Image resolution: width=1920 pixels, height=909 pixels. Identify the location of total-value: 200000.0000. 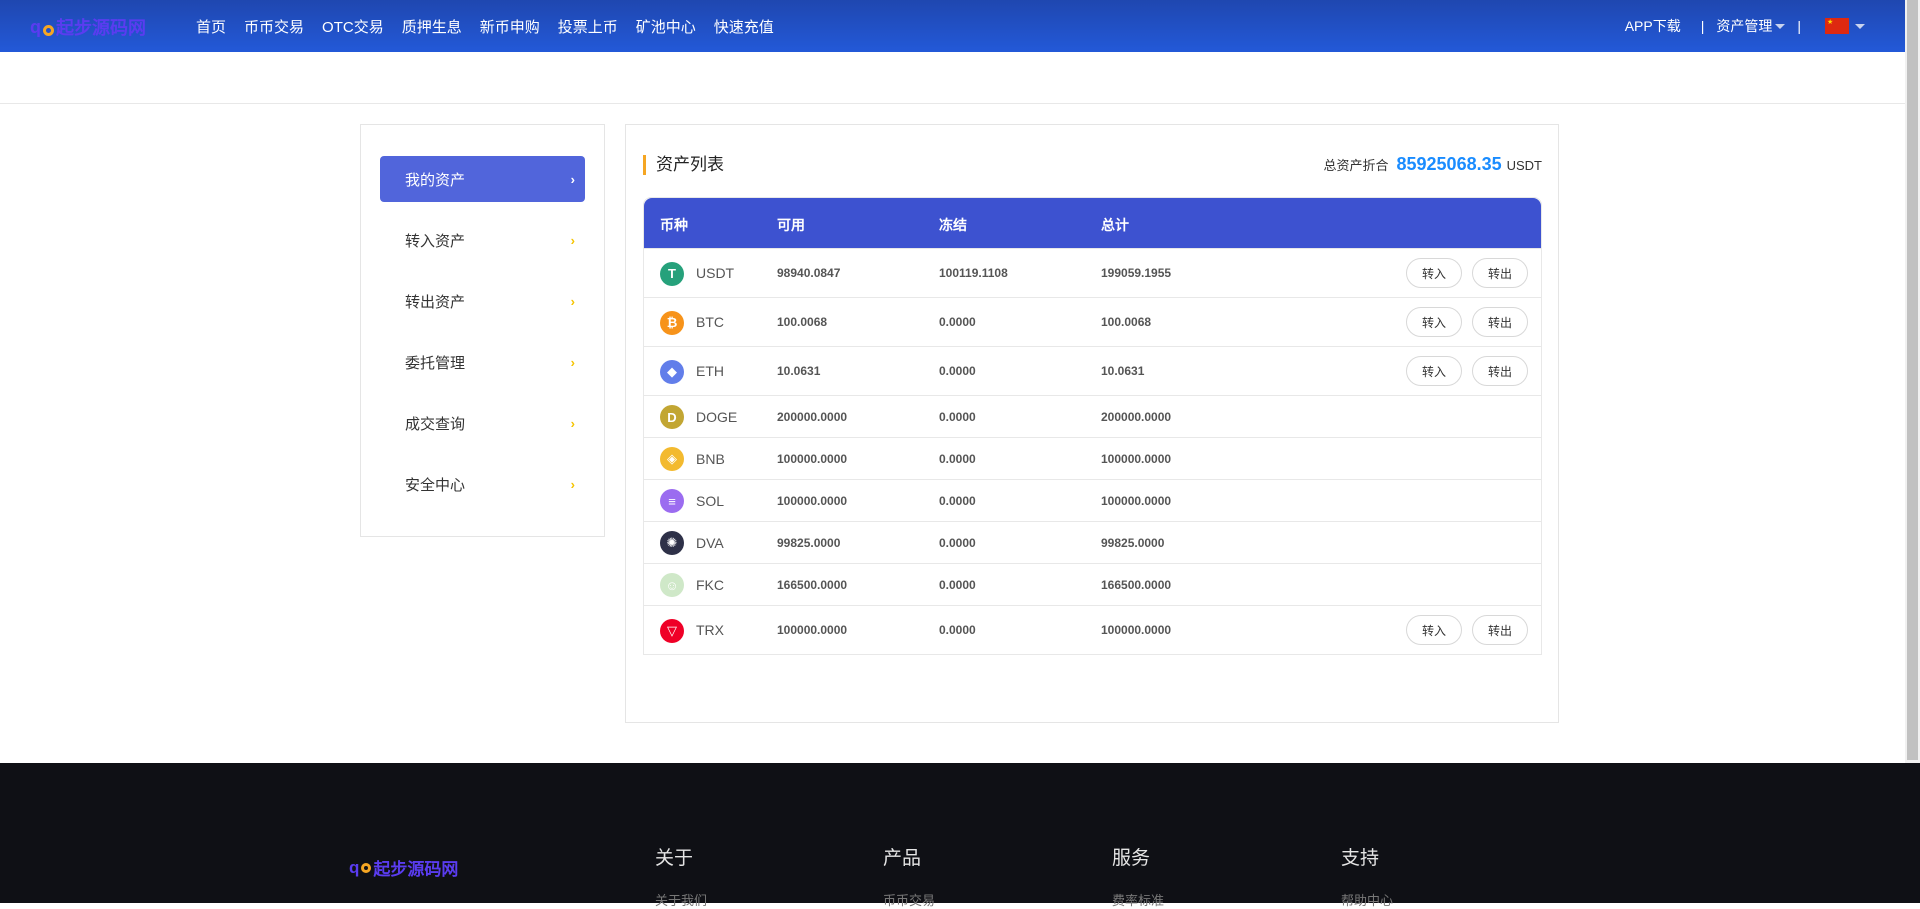
(1136, 416).